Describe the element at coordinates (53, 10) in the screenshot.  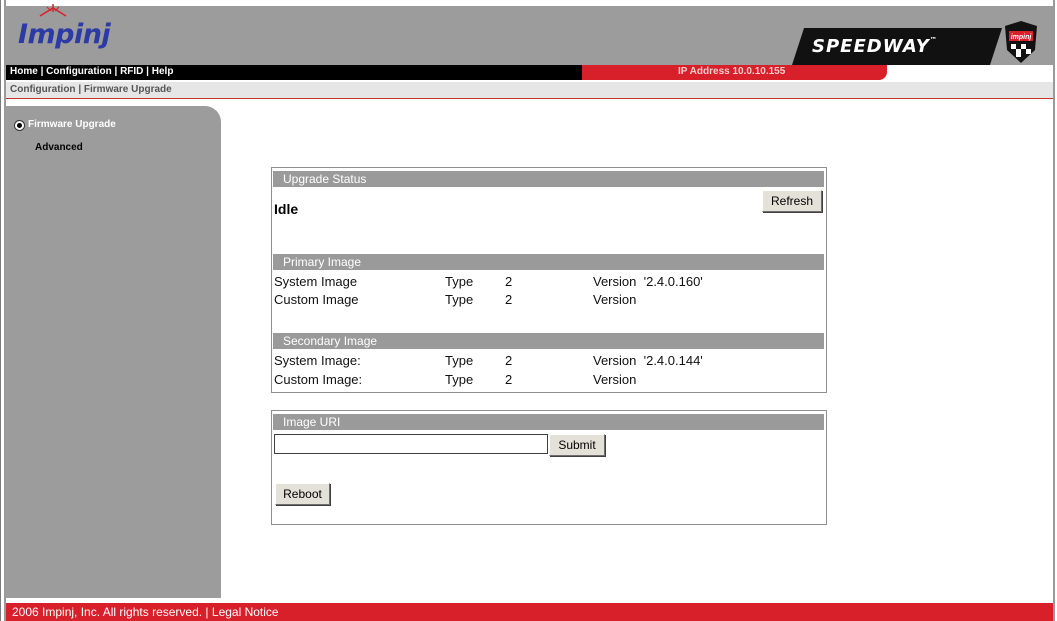
I see `logo-spark-icon` at that location.